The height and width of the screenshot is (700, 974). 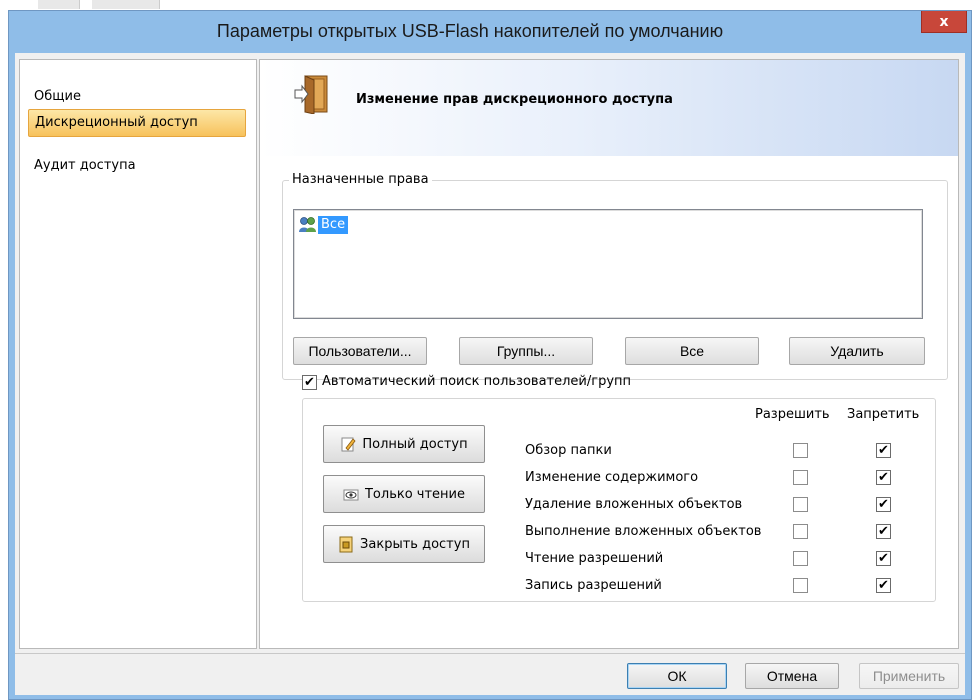 What do you see at coordinates (609, 108) in the screenshot?
I see `page-header: Изменение прав дискреционного доступа` at bounding box center [609, 108].